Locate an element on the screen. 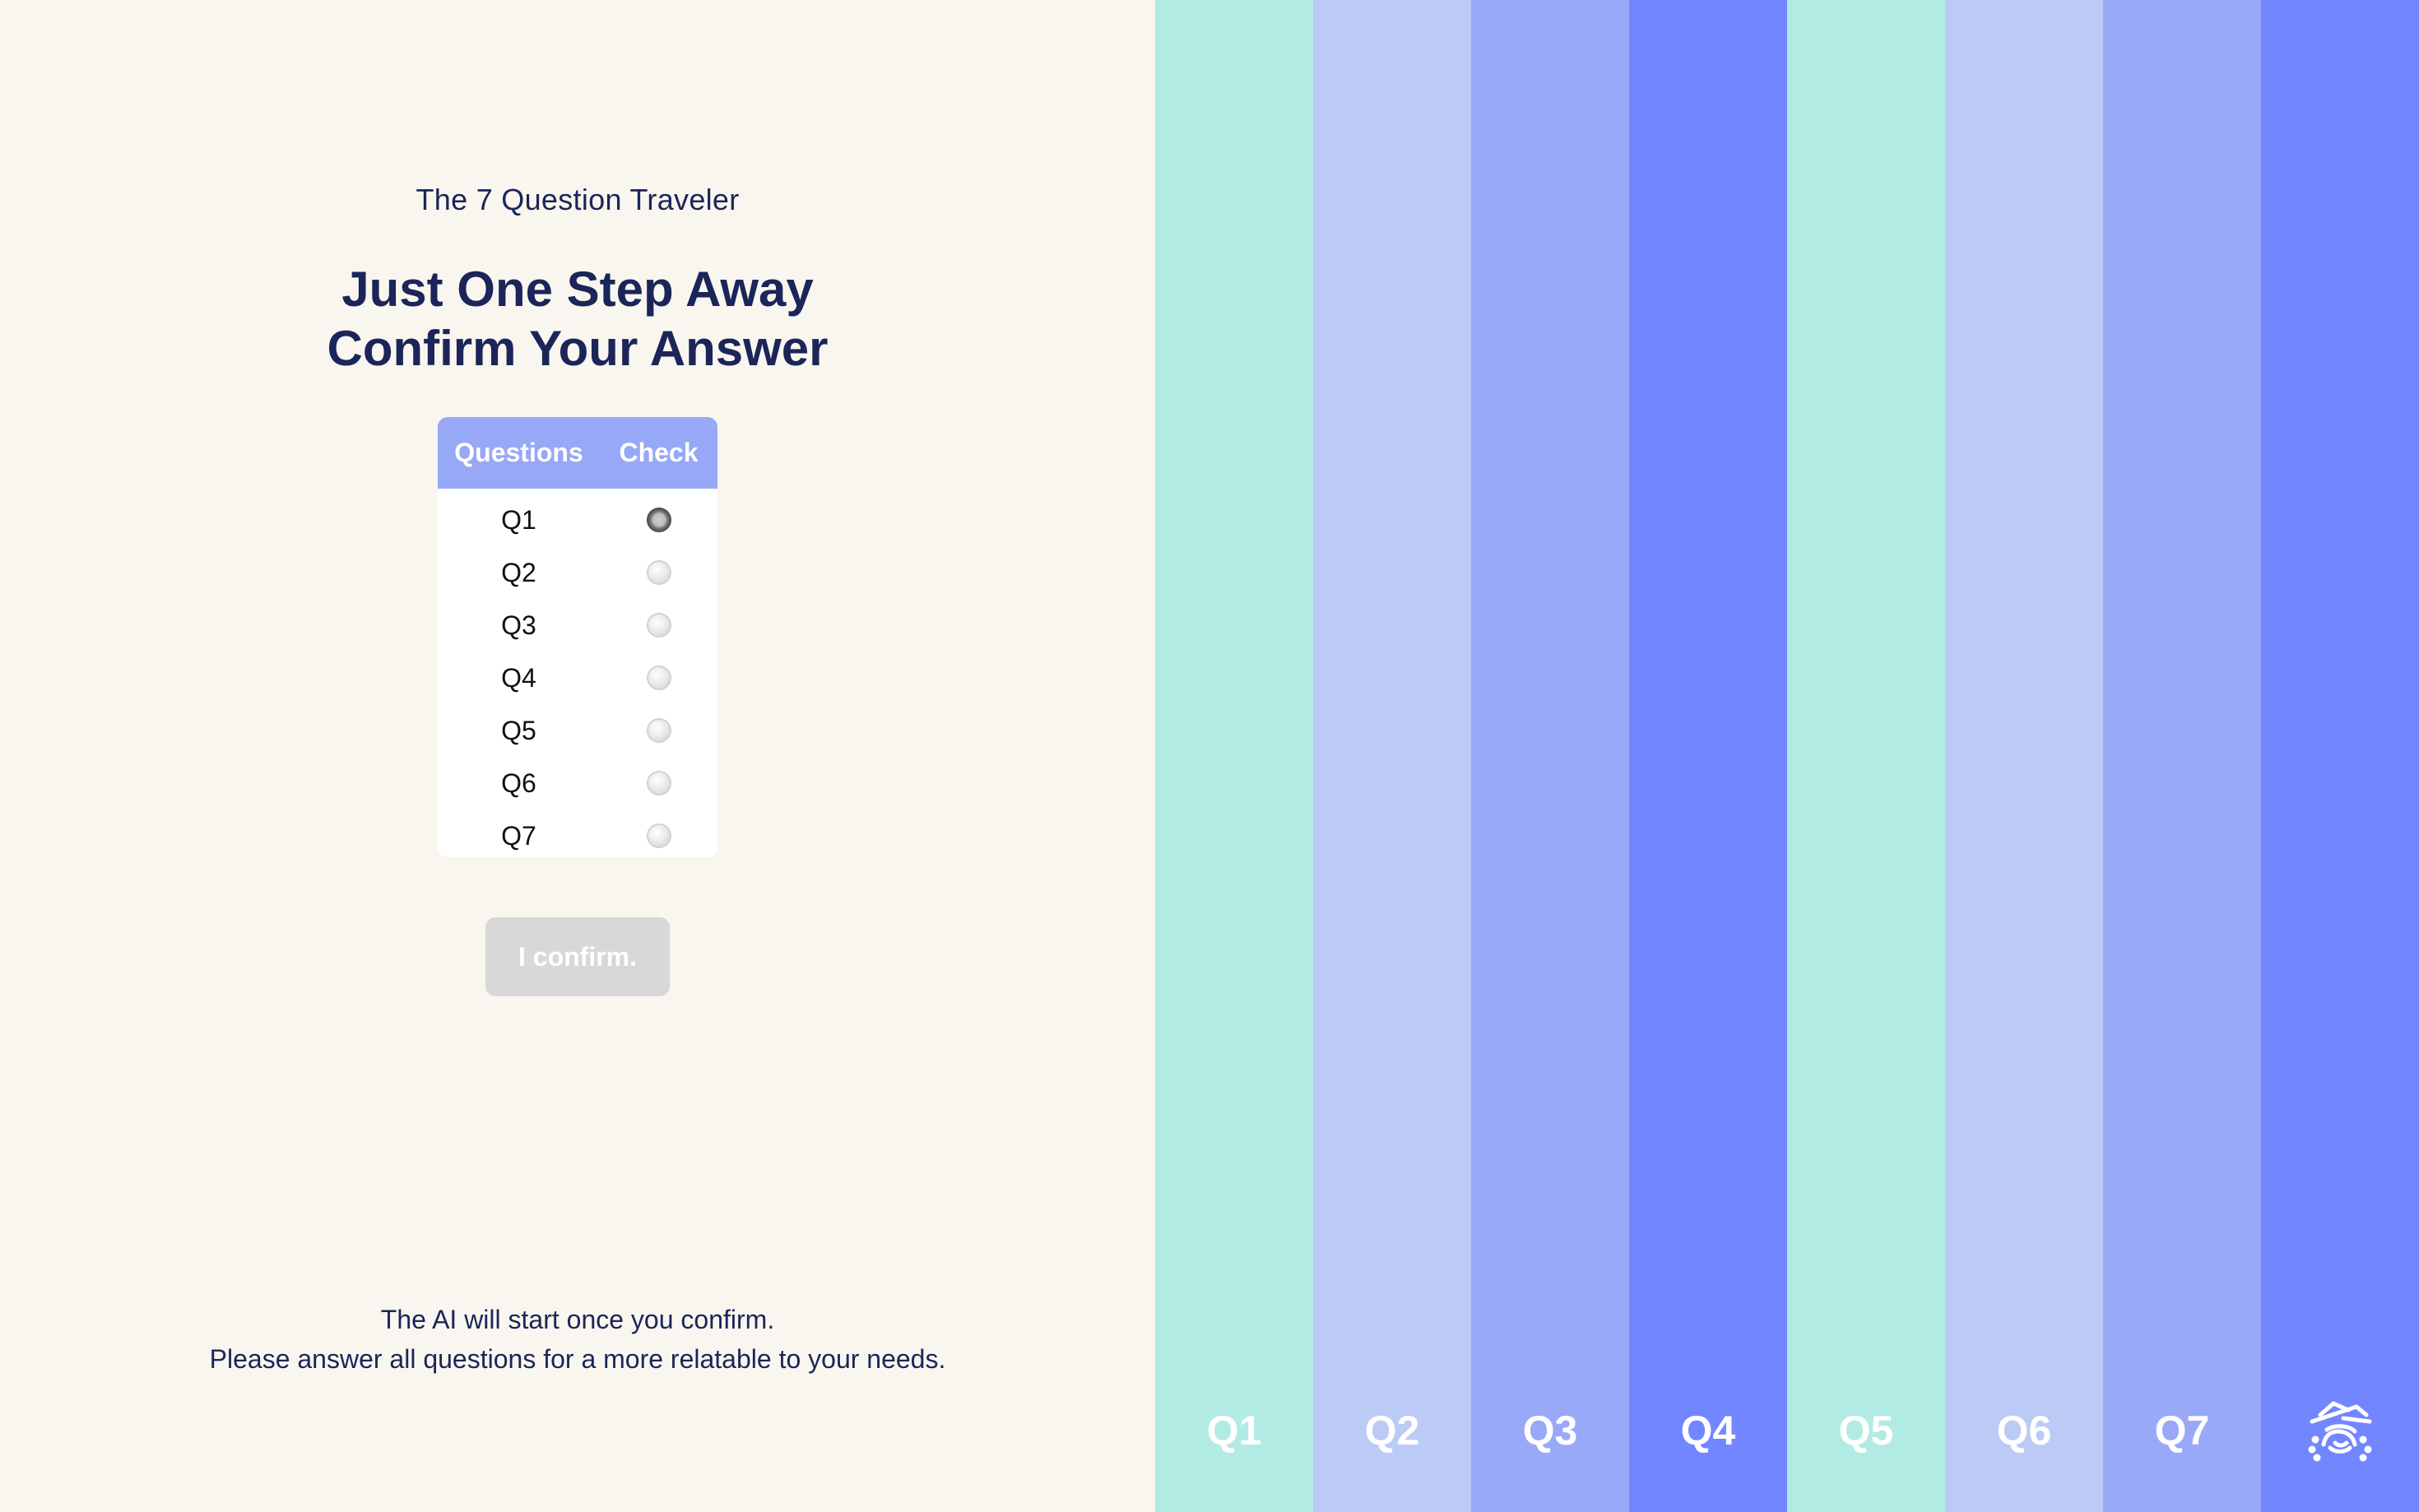 The height and width of the screenshot is (1512, 2419). headline-line-2: Confirm Your Answer is located at coordinates (578, 348).